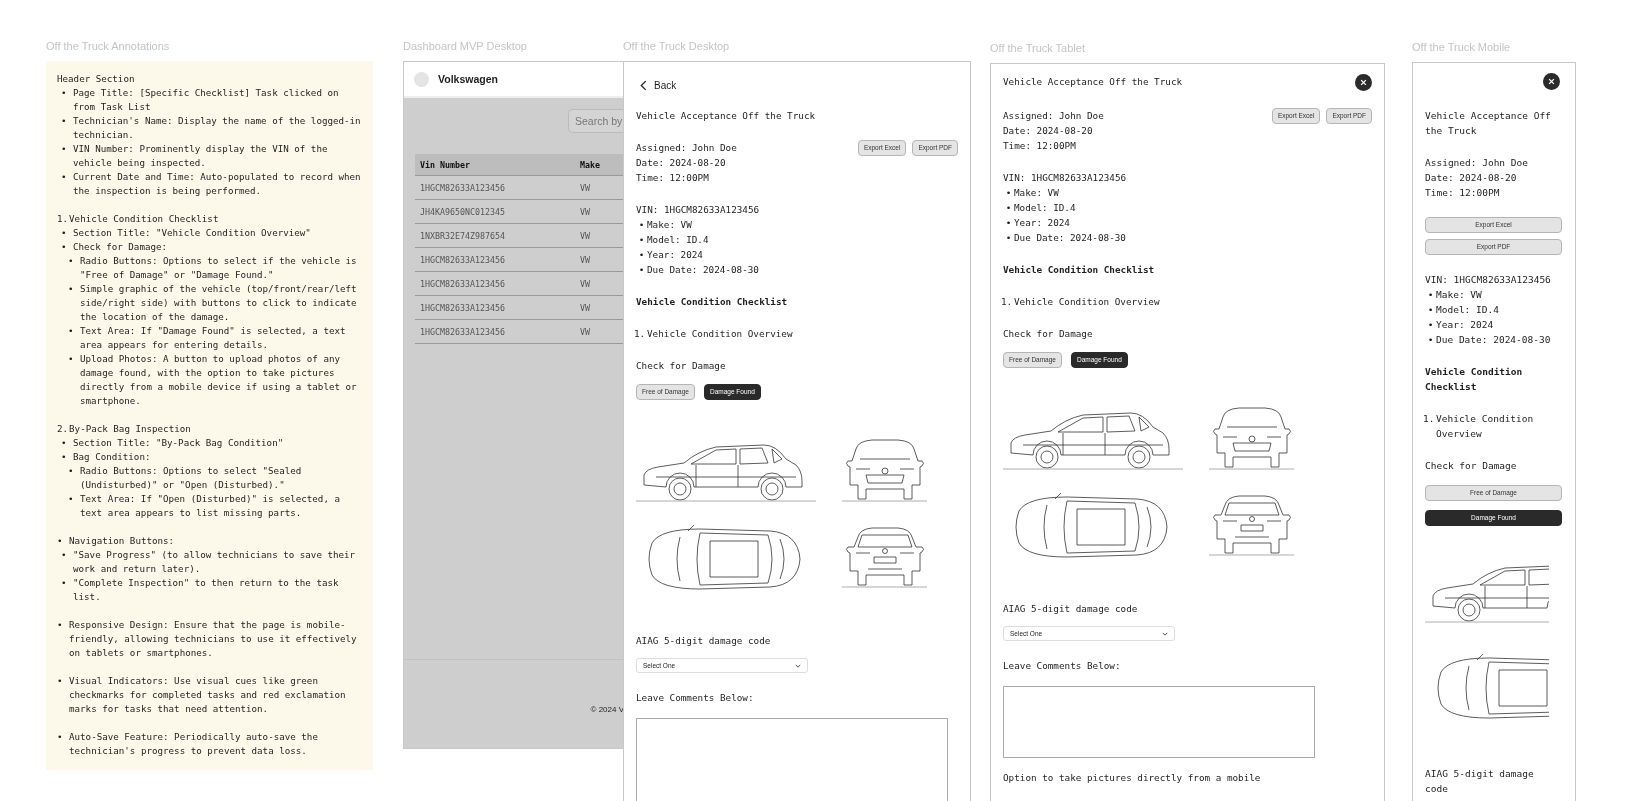 The image size is (1627, 801). I want to click on annotation-text: Current Date and Time: Auto-populated to record when the inspection is being performed., so click(217, 184).